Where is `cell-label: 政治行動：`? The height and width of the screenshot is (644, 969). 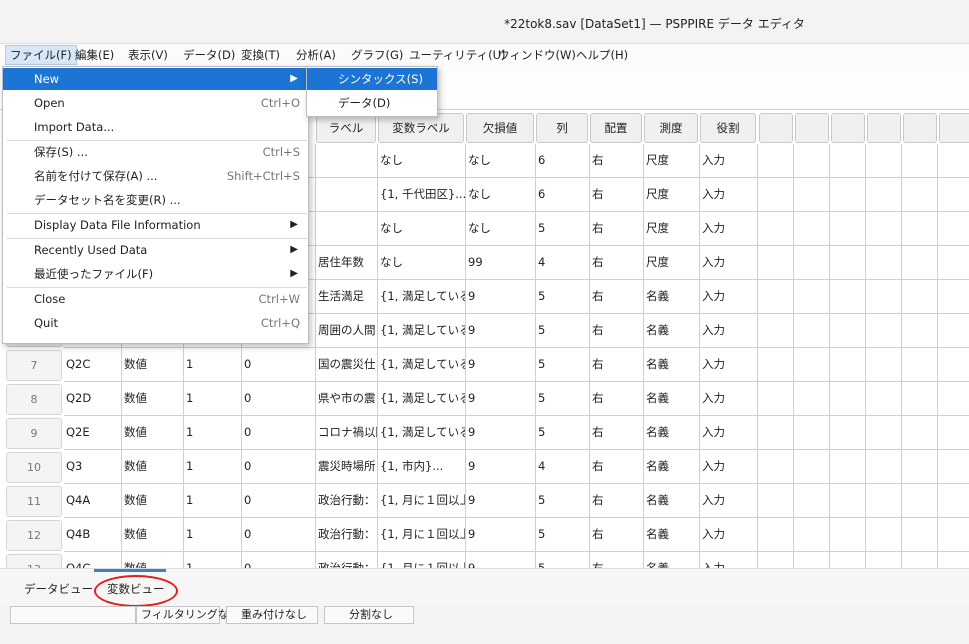 cell-label: 政治行動： is located at coordinates (347, 501).